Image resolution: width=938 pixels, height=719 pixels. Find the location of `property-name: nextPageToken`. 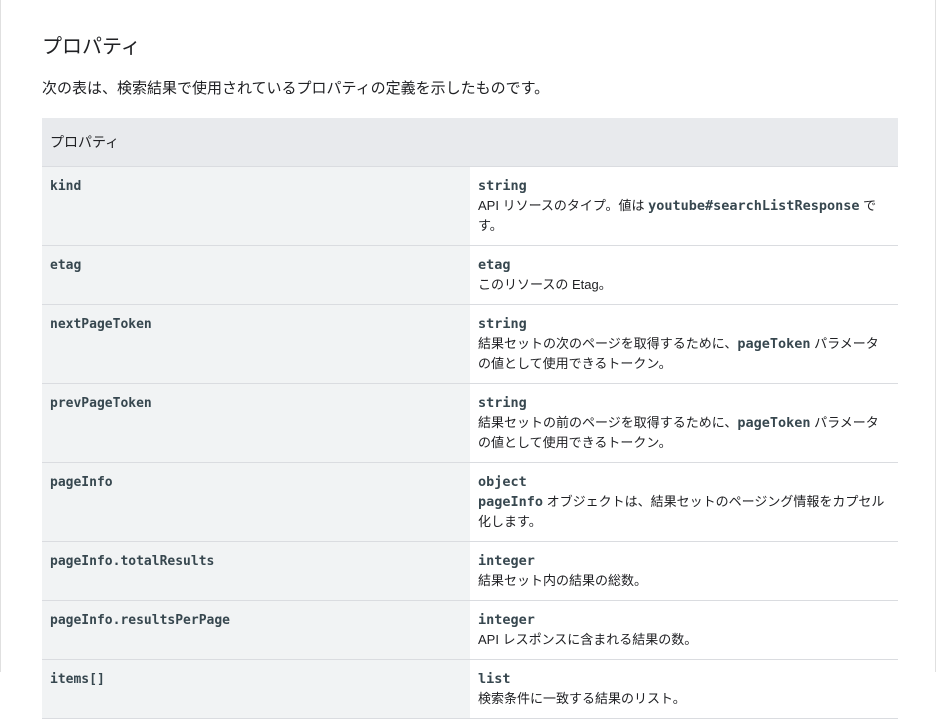

property-name: nextPageToken is located at coordinates (256, 344).